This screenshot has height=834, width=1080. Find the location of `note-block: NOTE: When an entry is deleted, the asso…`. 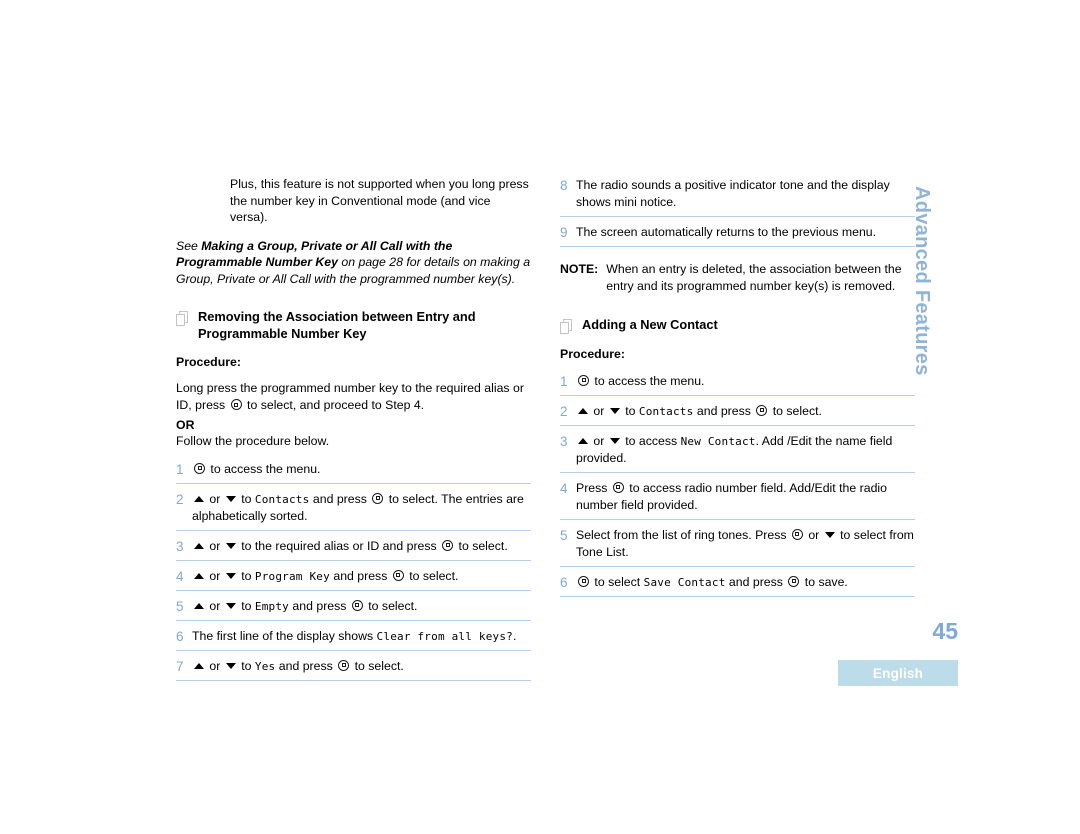

note-block: NOTE: When an entry is deleted, the asso… is located at coordinates (737, 278).